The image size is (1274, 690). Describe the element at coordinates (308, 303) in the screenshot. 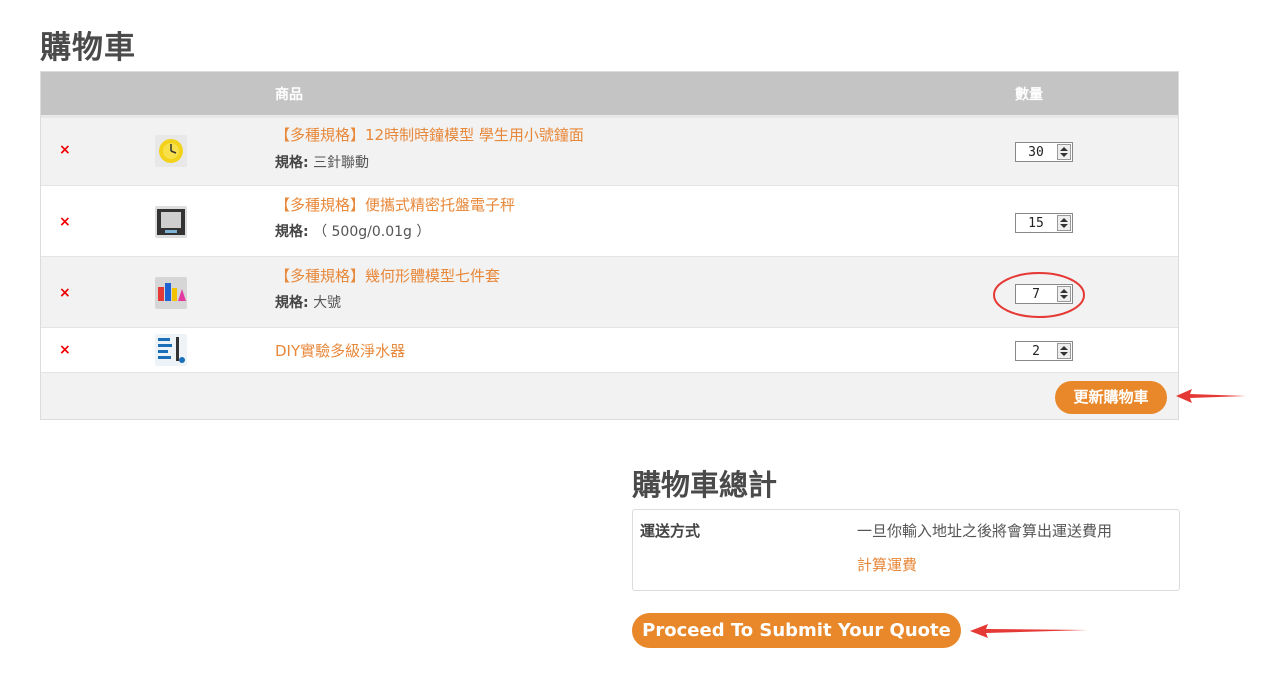

I see `product-spec: 規格: 大號` at that location.